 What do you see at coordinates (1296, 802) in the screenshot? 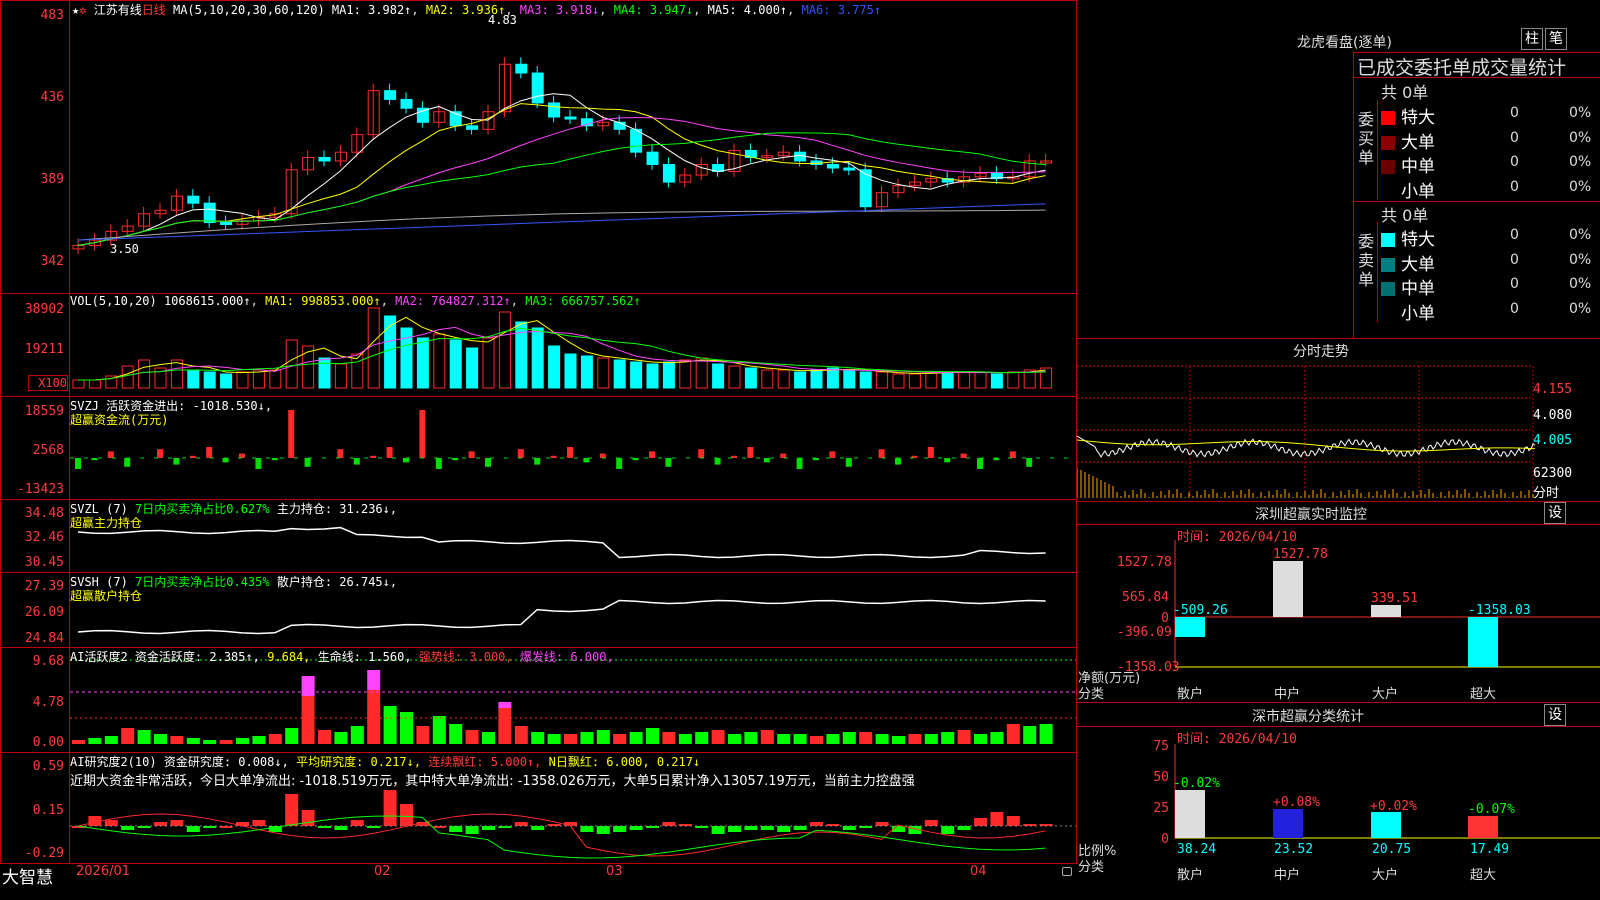
I see `cls-change-medium: +0.08%` at bounding box center [1296, 802].